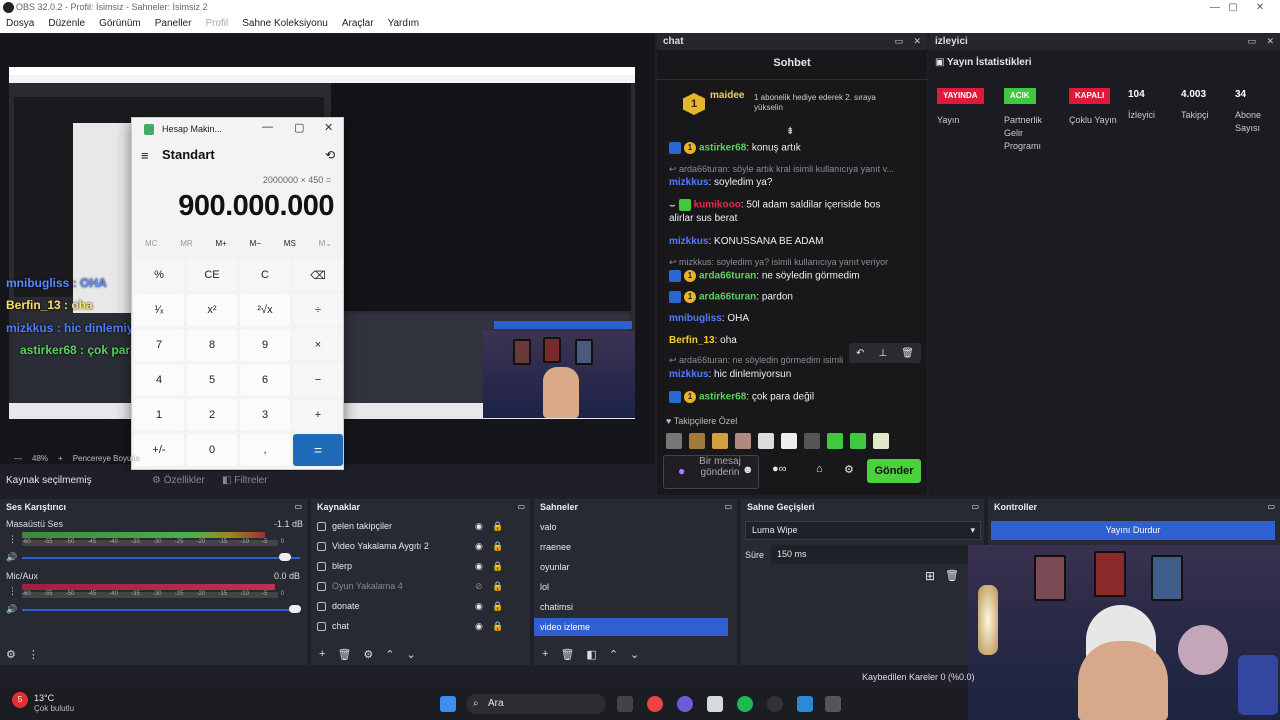 Image resolution: width=1280 pixels, height=720 pixels. Describe the element at coordinates (159, 380) in the screenshot. I see `calc-key: 4` at that location.